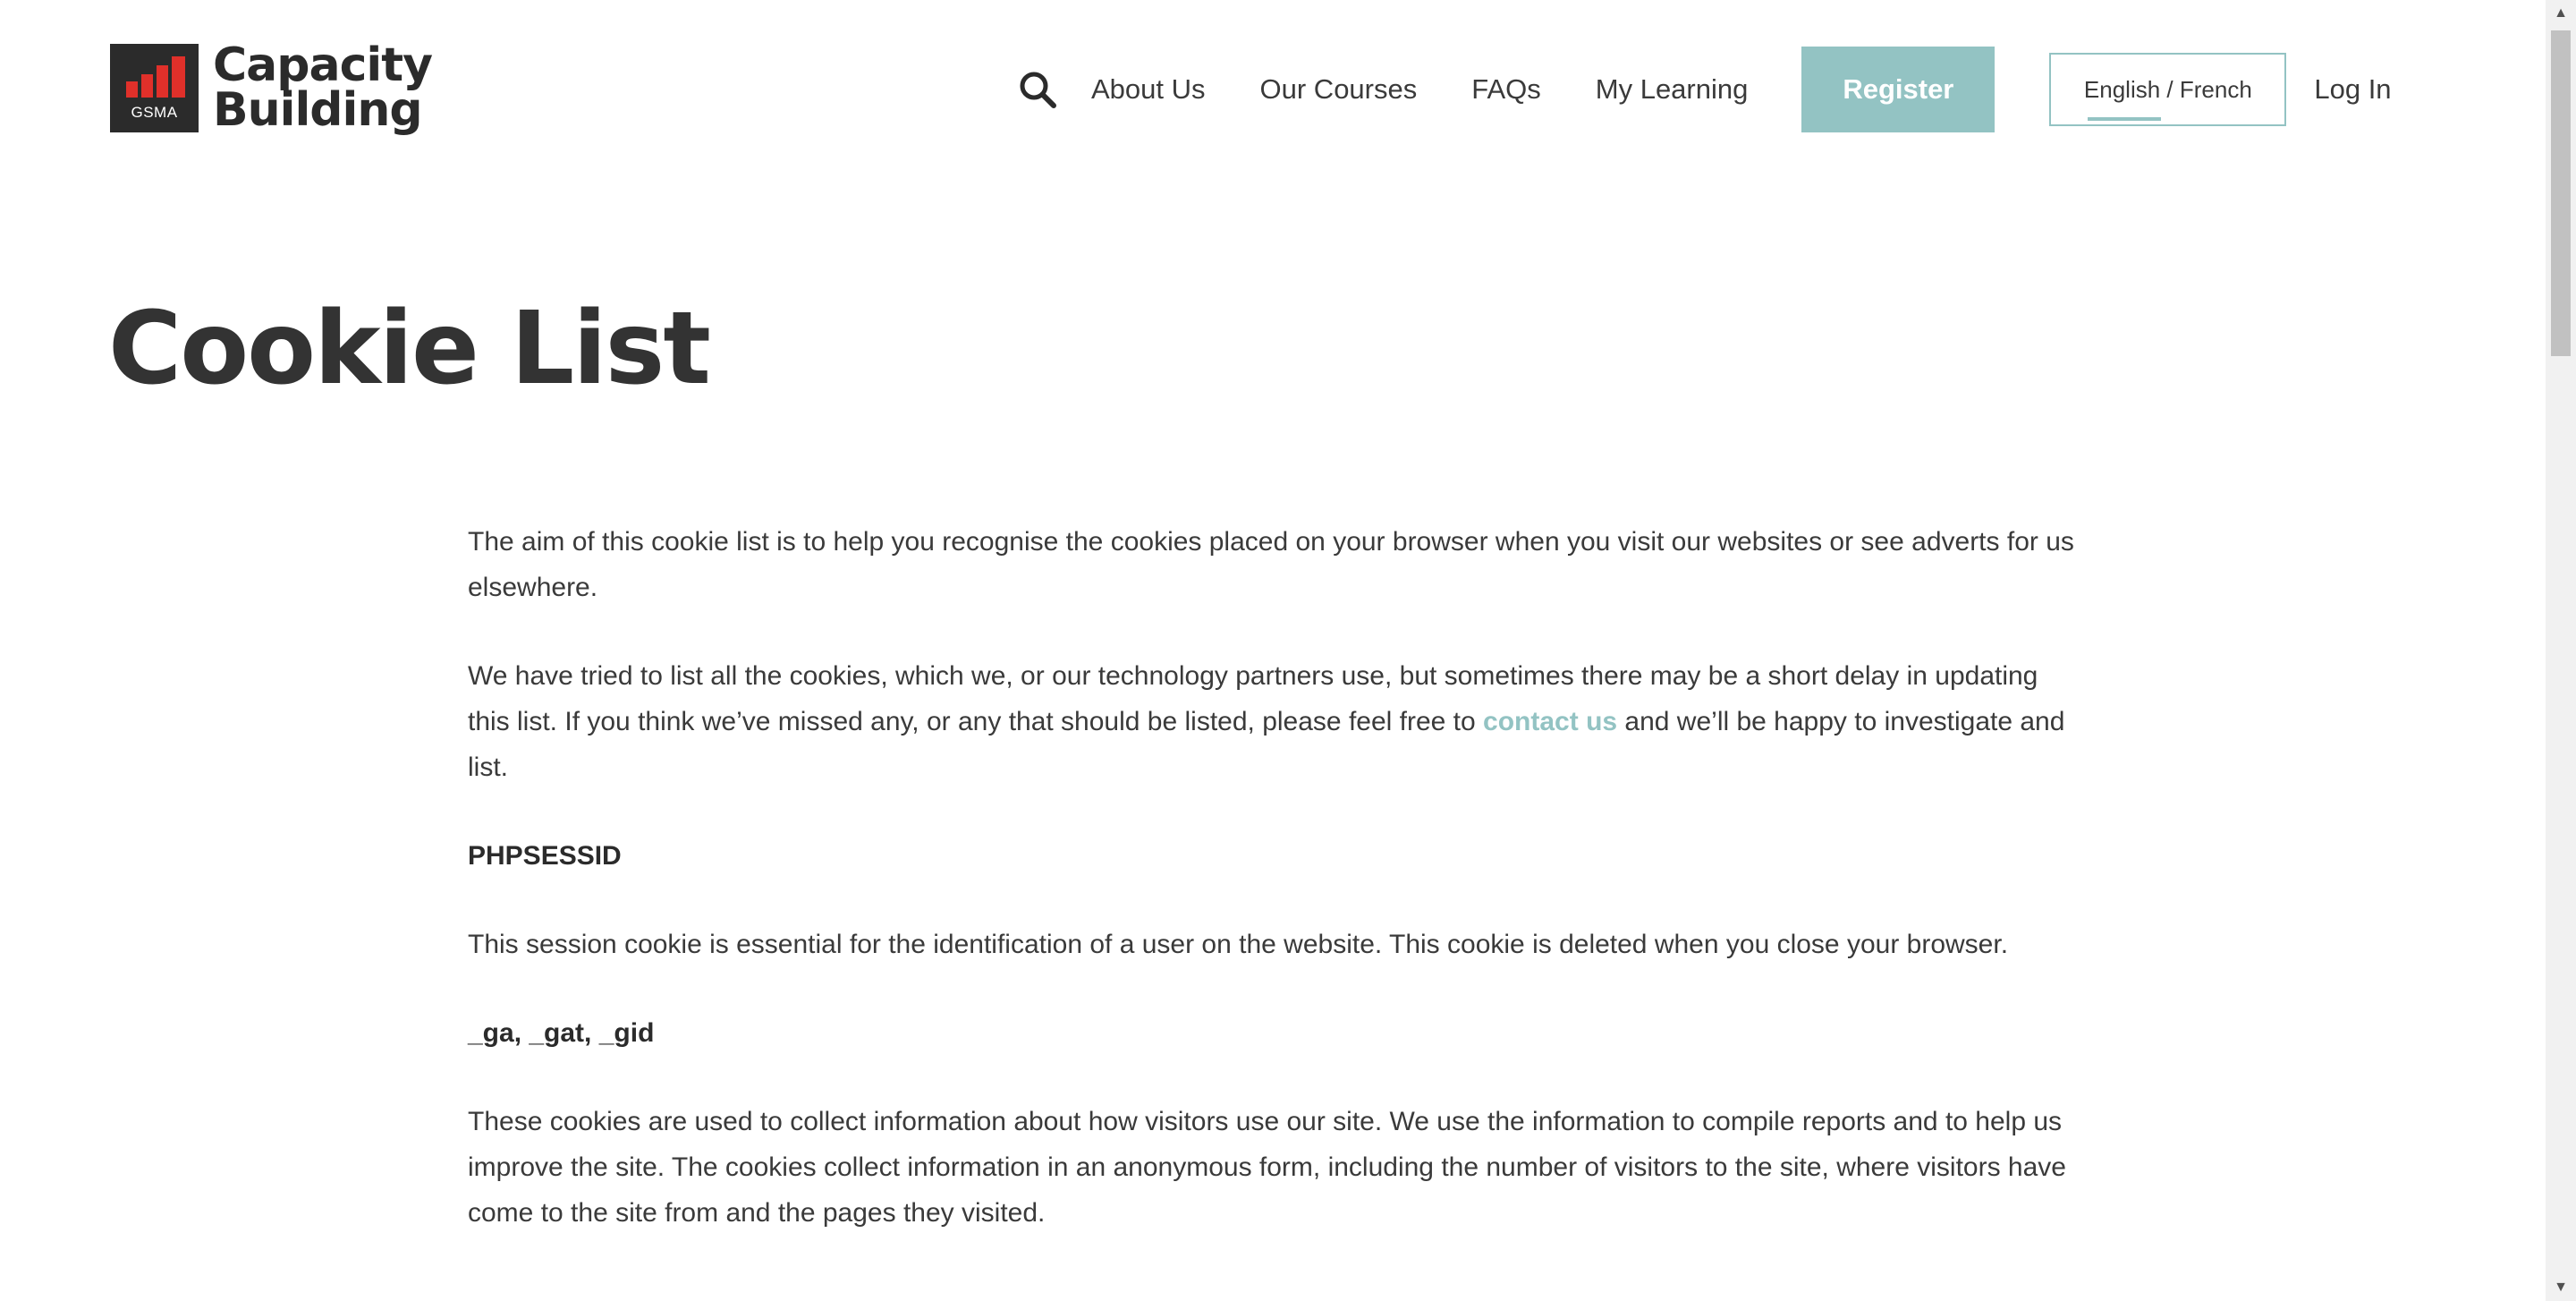 Image resolution: width=2576 pixels, height=1301 pixels. What do you see at coordinates (2561, 1287) in the screenshot?
I see `scroll-down-arrow-icon: ▼` at bounding box center [2561, 1287].